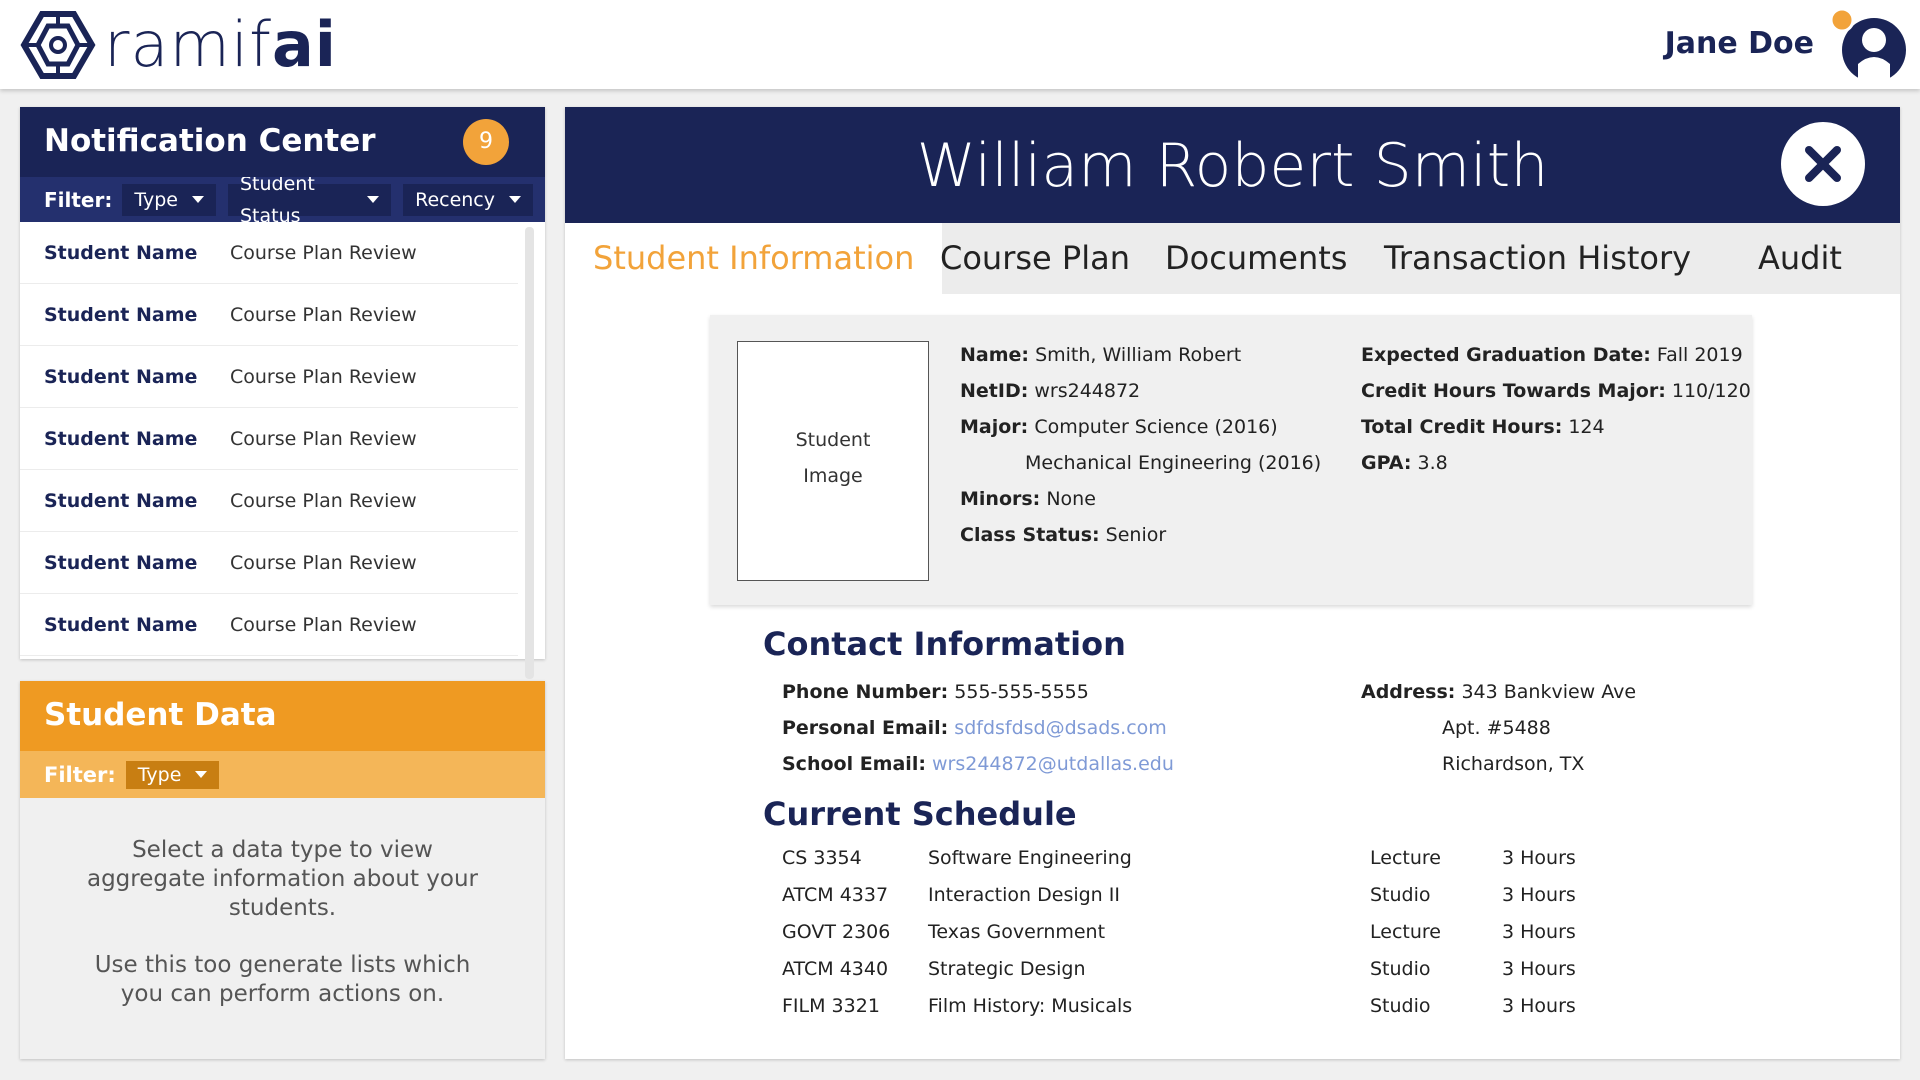 This screenshot has height=1080, width=1920. Describe the element at coordinates (160, 715) in the screenshot. I see `student-data-title: Student Data` at that location.